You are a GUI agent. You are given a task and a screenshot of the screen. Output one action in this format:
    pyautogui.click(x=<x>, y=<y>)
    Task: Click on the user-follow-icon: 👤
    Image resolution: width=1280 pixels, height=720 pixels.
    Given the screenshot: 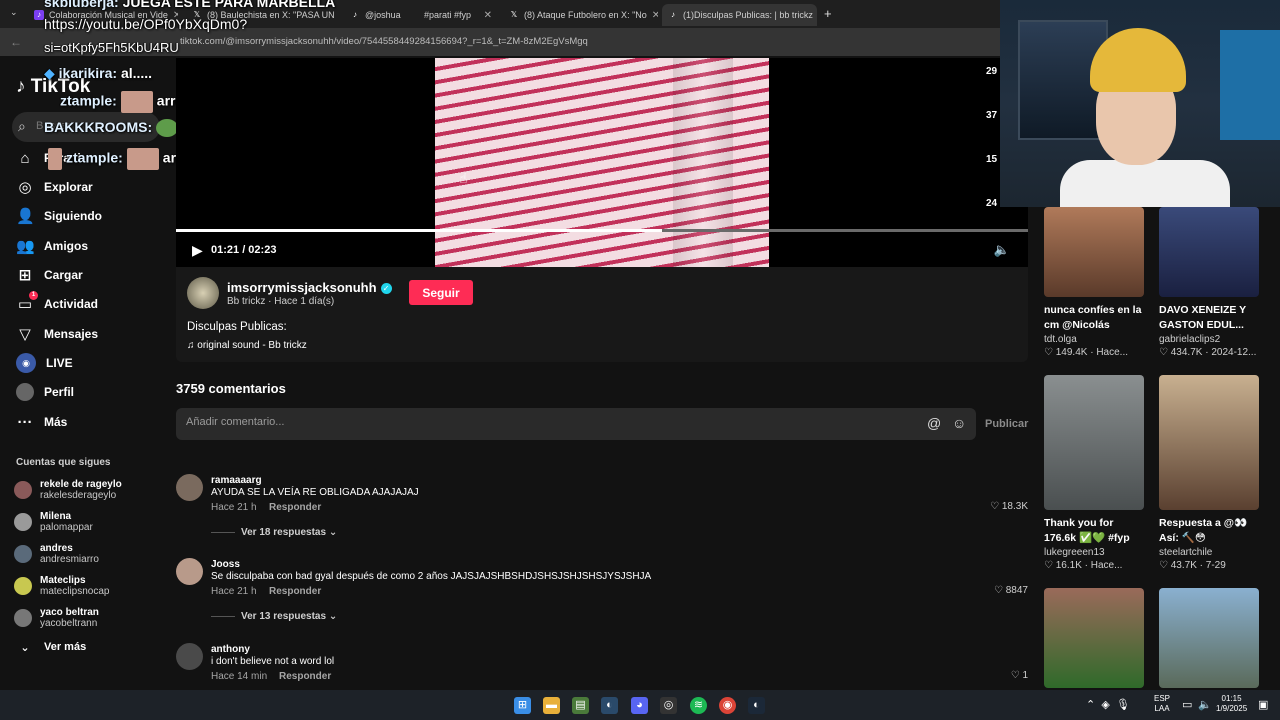 What is the action you would take?
    pyautogui.click(x=25, y=216)
    